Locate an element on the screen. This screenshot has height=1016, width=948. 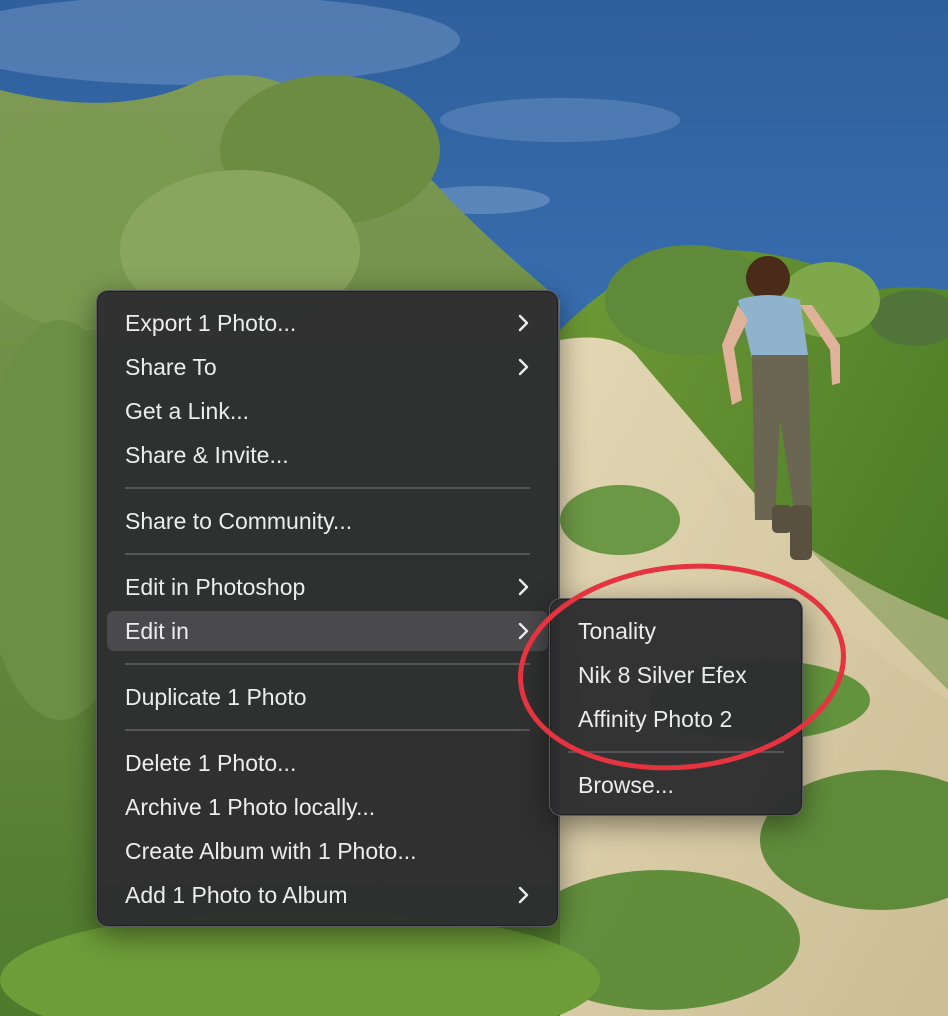
menu-item-label: Share To is located at coordinates (171, 367).